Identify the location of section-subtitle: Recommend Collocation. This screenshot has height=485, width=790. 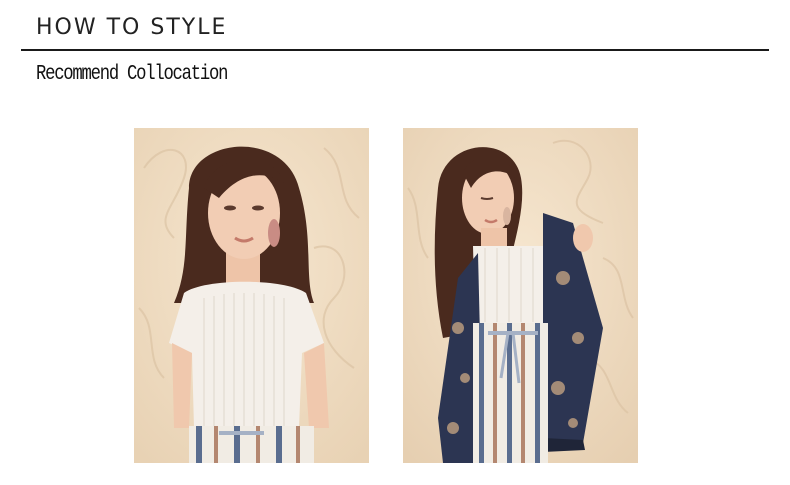
(132, 74).